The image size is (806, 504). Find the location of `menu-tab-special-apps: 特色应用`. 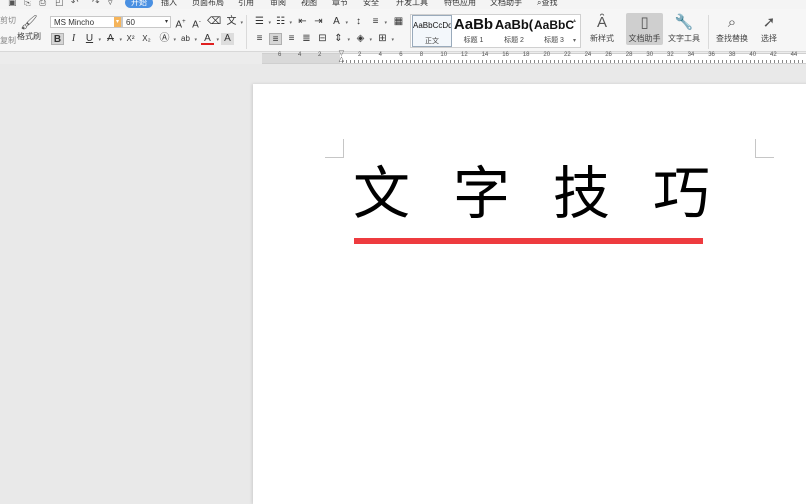

menu-tab-special-apps: 特色应用 is located at coordinates (460, 4).